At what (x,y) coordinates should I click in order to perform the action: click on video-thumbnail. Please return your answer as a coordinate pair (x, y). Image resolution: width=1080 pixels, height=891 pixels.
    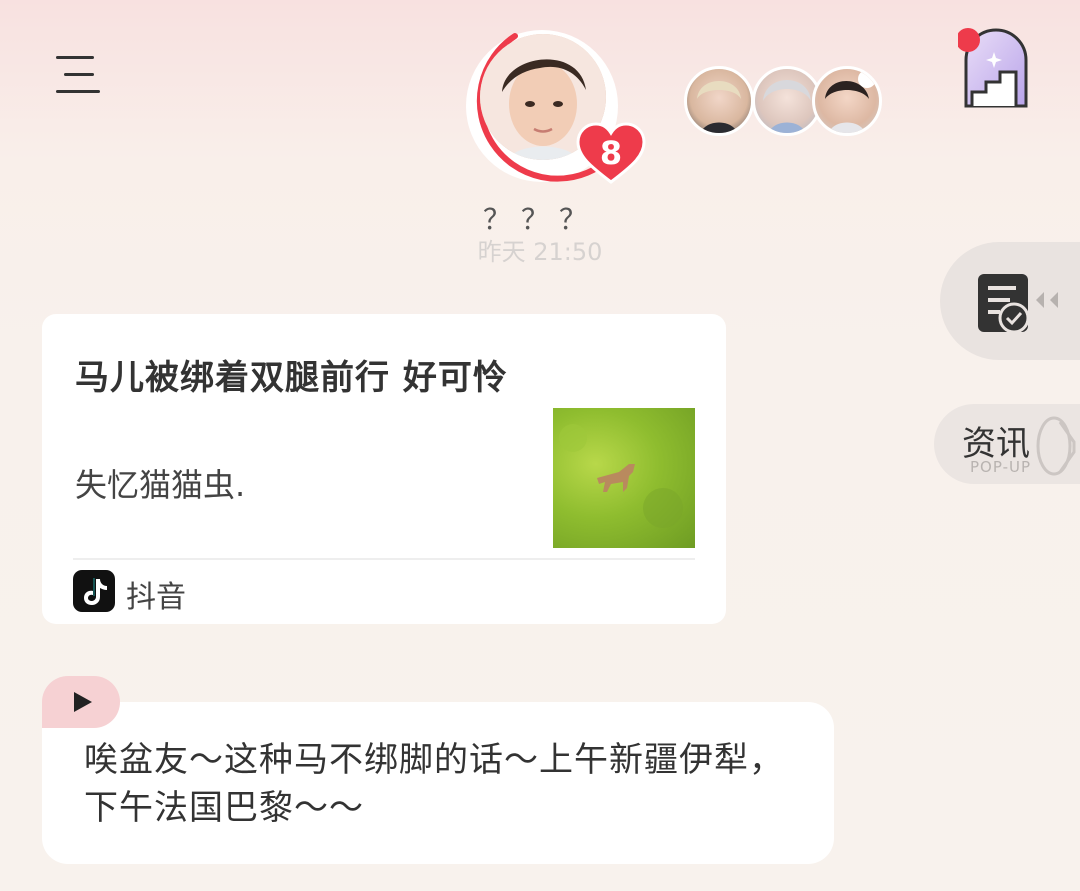
    Looking at the image, I should click on (624, 478).